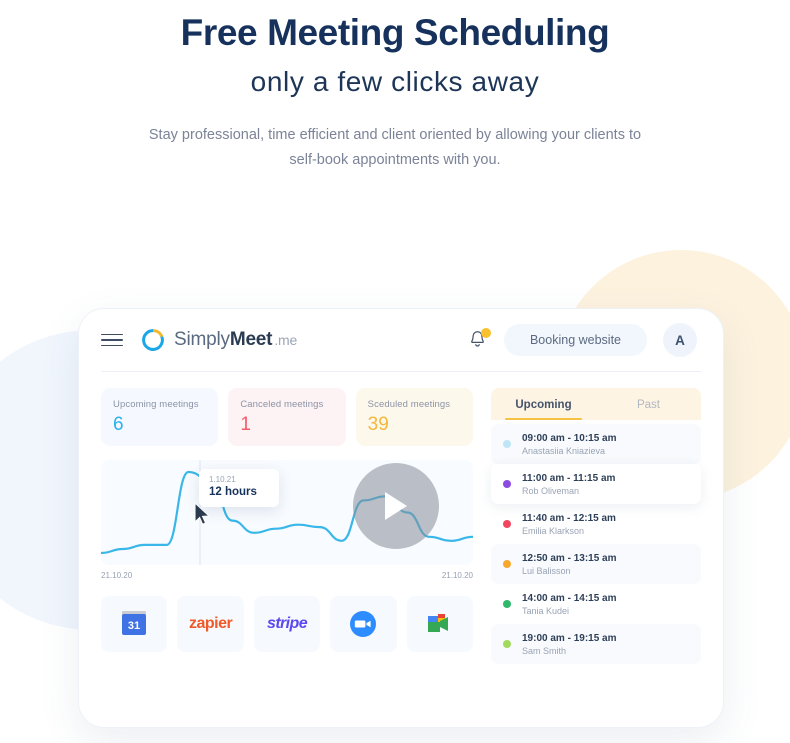  Describe the element at coordinates (680, 340) in the screenshot. I see `avatar: A` at that location.